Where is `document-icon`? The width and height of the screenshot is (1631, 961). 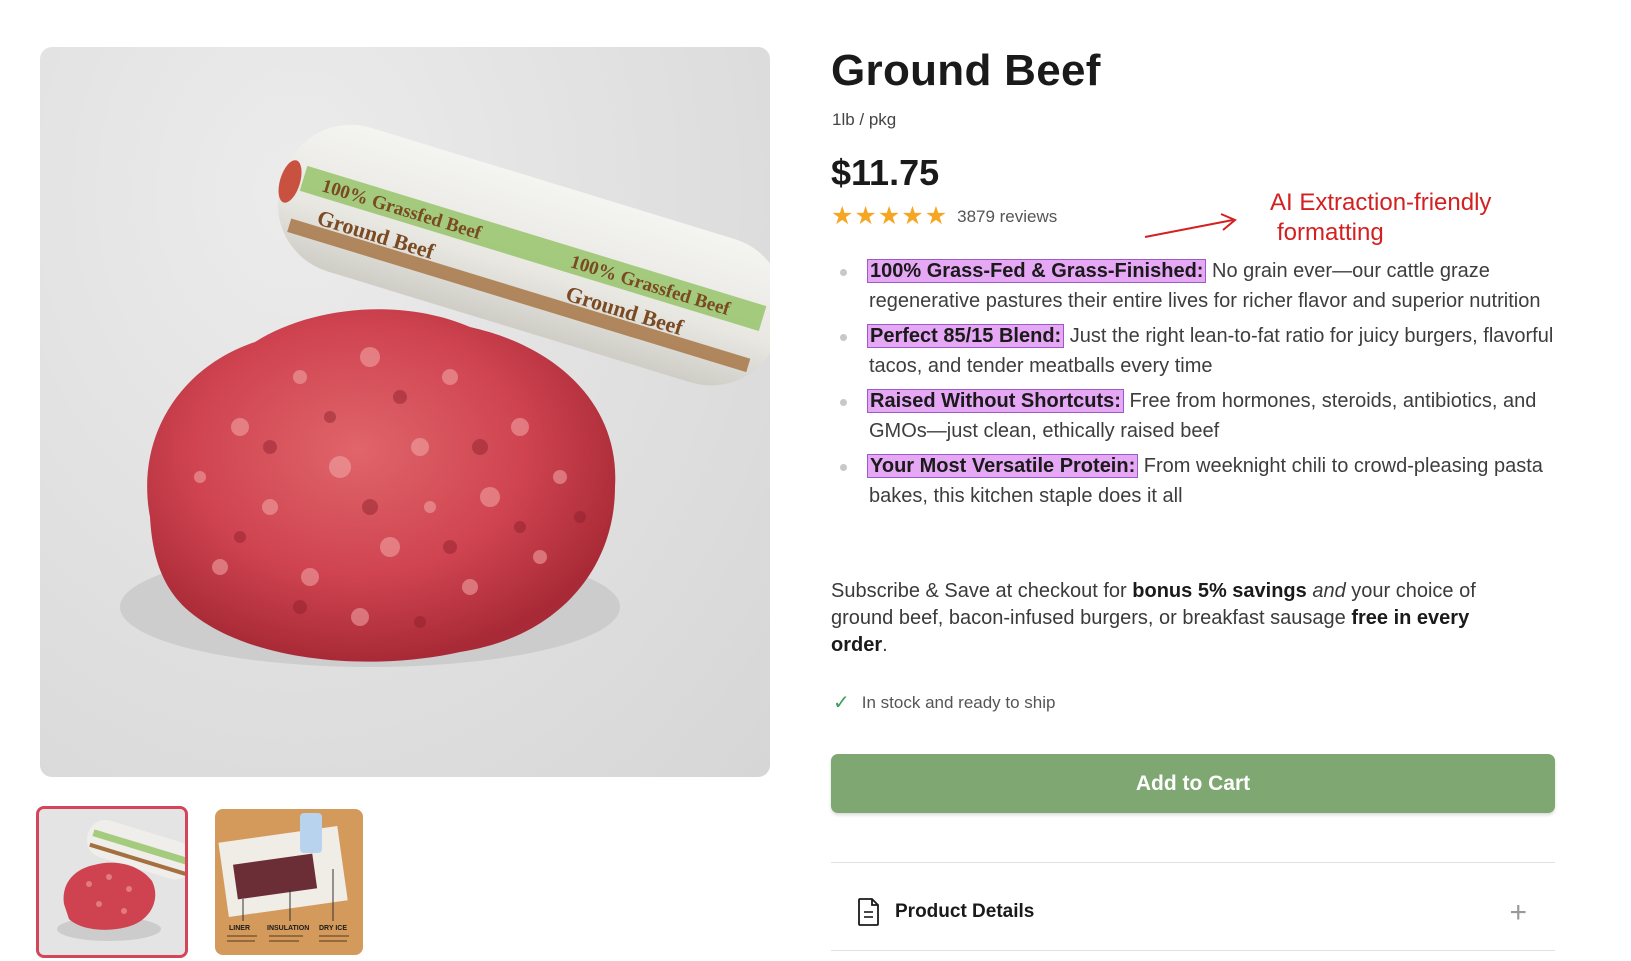
document-icon is located at coordinates (868, 912).